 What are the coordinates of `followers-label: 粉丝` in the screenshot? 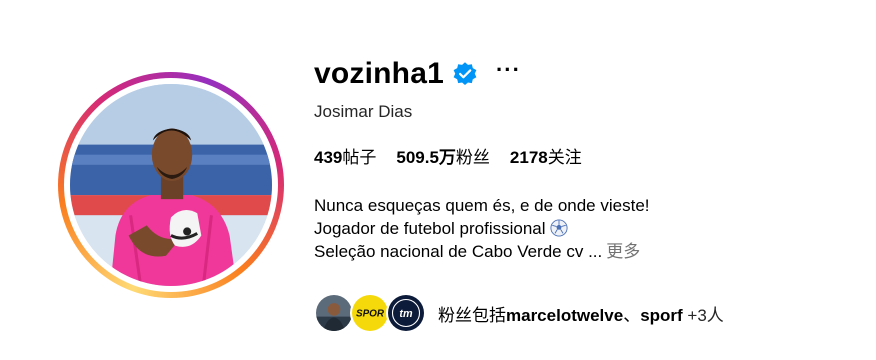 It's located at (472, 157).